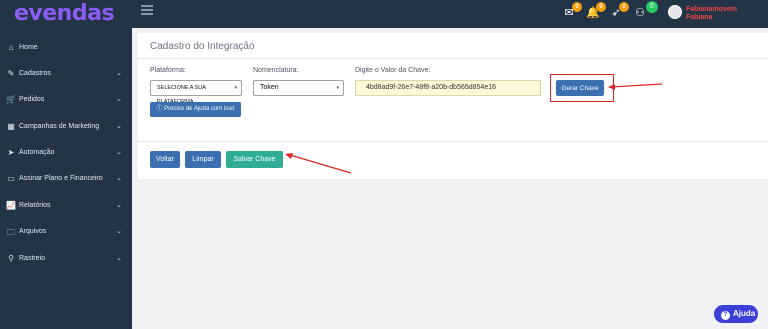 Image resolution: width=768 pixels, height=329 pixels. Describe the element at coordinates (165, 159) in the screenshot. I see `voltar-button: Voltar` at that location.